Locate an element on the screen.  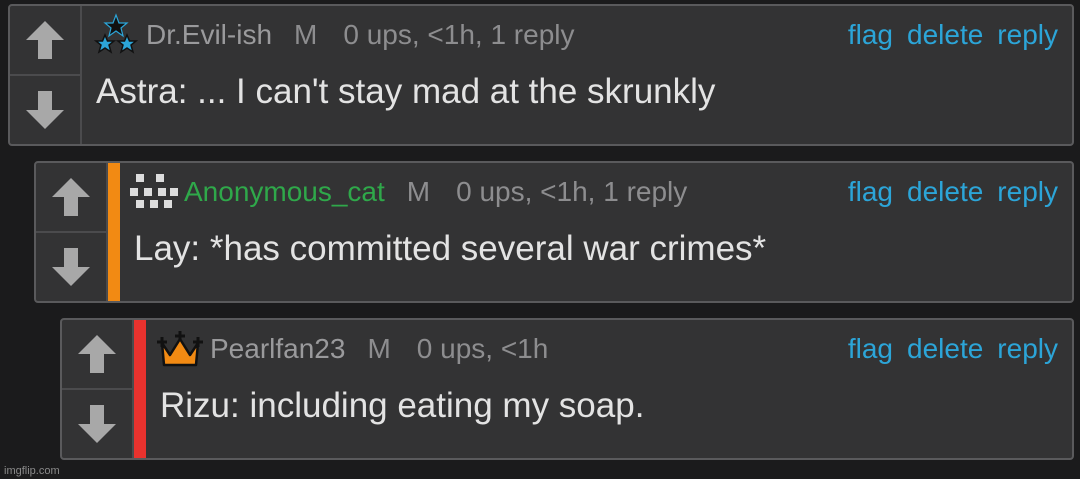
crown-icon is located at coordinates (180, 349).